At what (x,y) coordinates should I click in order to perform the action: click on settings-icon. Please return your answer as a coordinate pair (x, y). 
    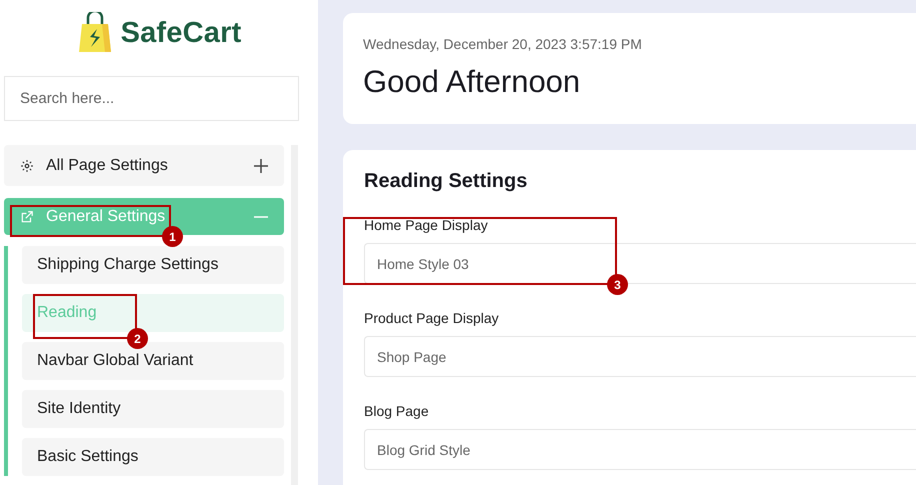
    Looking at the image, I should click on (27, 165).